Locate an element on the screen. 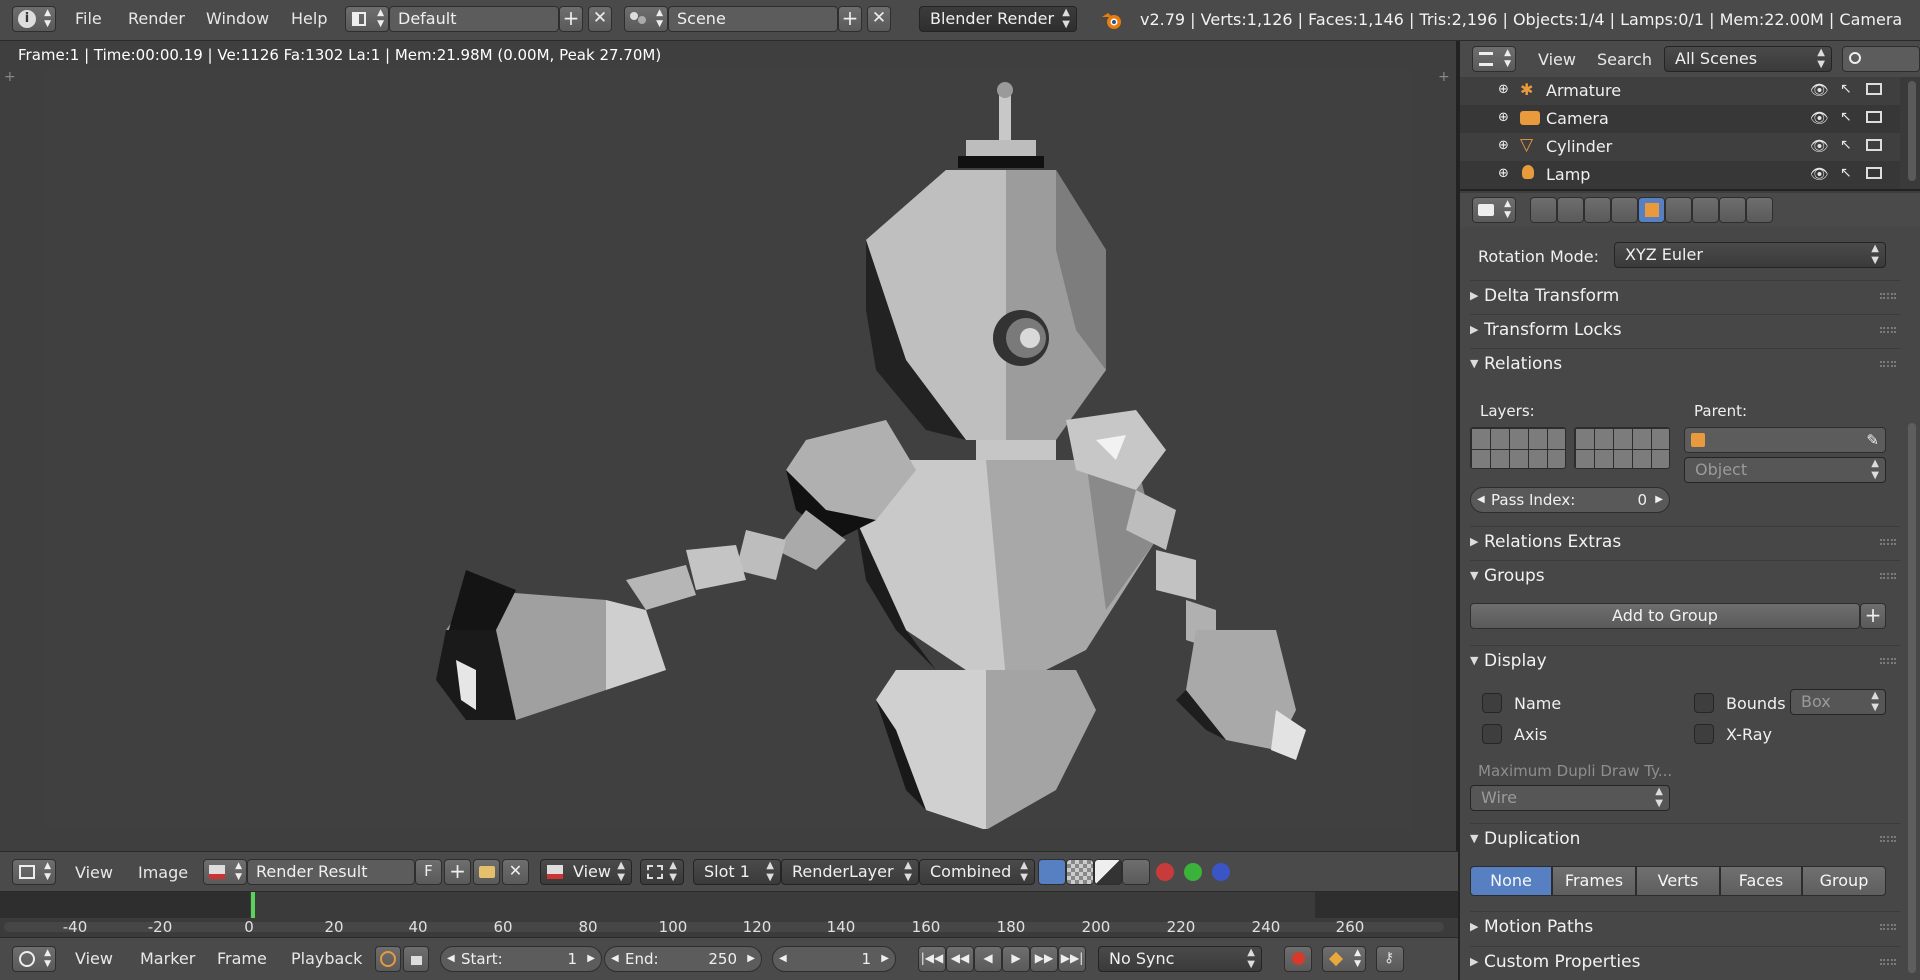 The height and width of the screenshot is (980, 1920). parent-type-dropdown: Object ▲ ▼ is located at coordinates (1785, 470).